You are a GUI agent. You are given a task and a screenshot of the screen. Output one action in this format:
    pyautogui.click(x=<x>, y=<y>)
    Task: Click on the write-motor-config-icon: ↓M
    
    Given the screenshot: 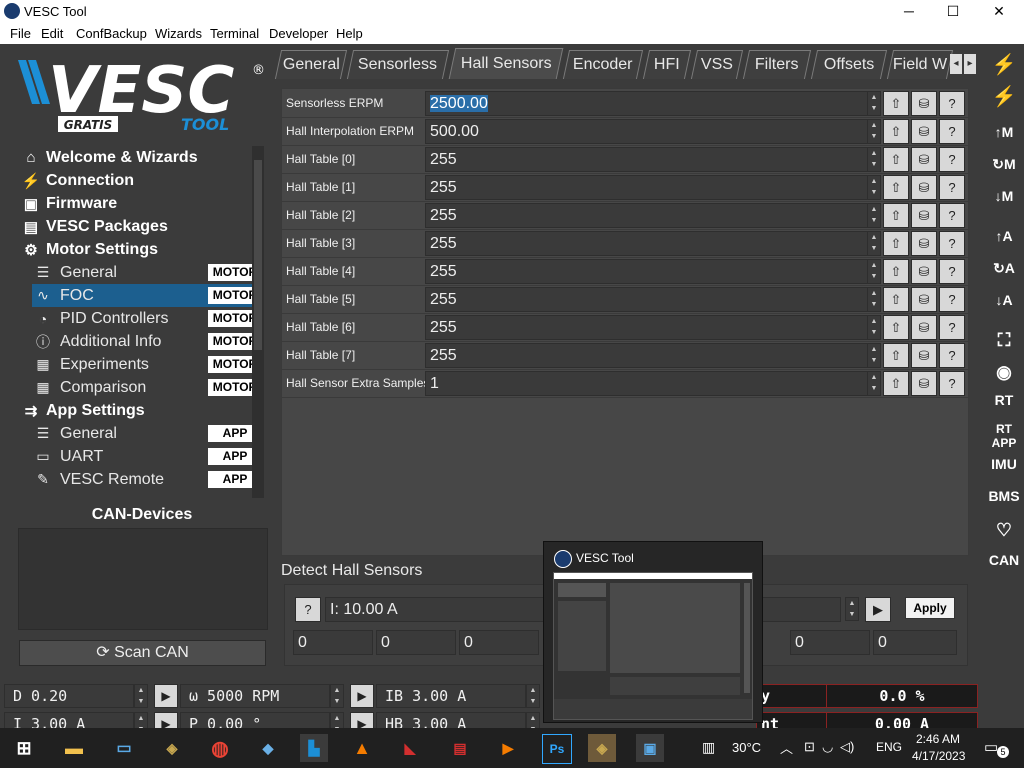 What is the action you would take?
    pyautogui.click(x=1004, y=196)
    